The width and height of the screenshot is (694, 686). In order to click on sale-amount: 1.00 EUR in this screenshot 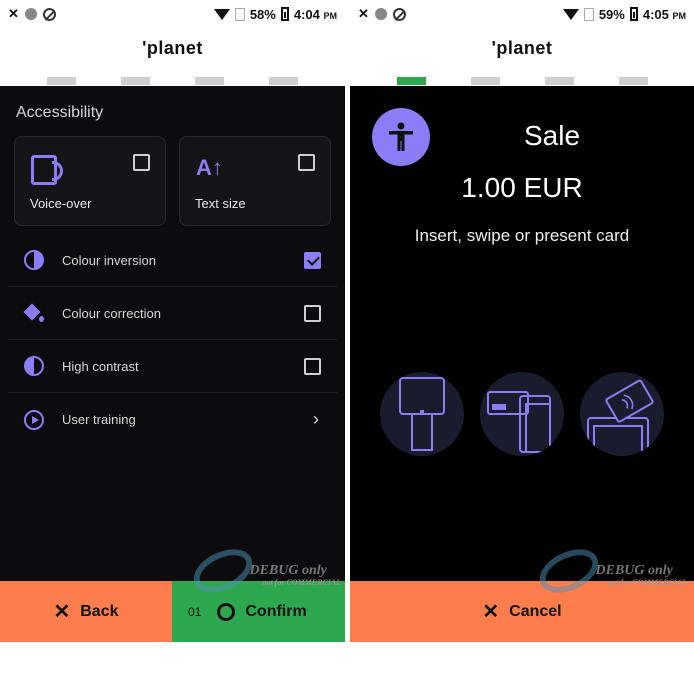, I will do `click(522, 187)`.